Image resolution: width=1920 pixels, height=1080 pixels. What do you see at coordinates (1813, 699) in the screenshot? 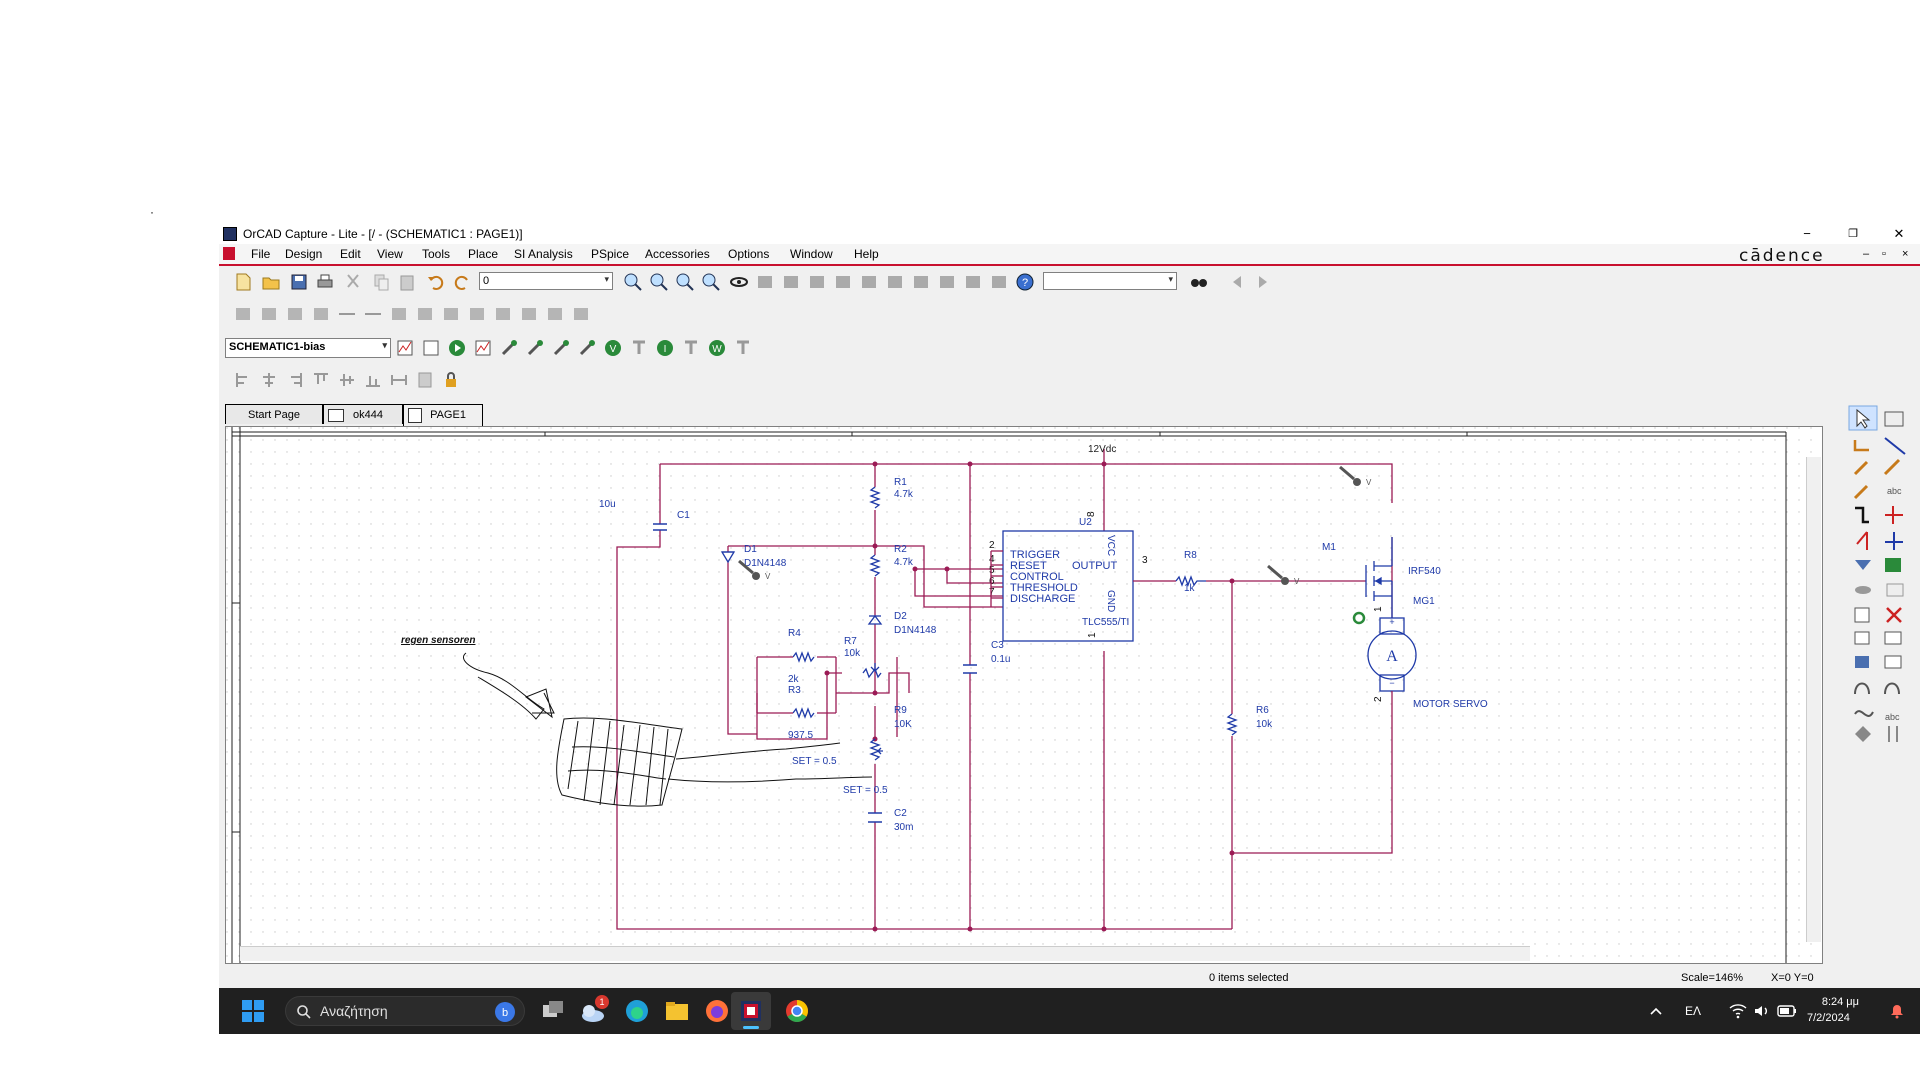
I see `vertical-scrollbar` at bounding box center [1813, 699].